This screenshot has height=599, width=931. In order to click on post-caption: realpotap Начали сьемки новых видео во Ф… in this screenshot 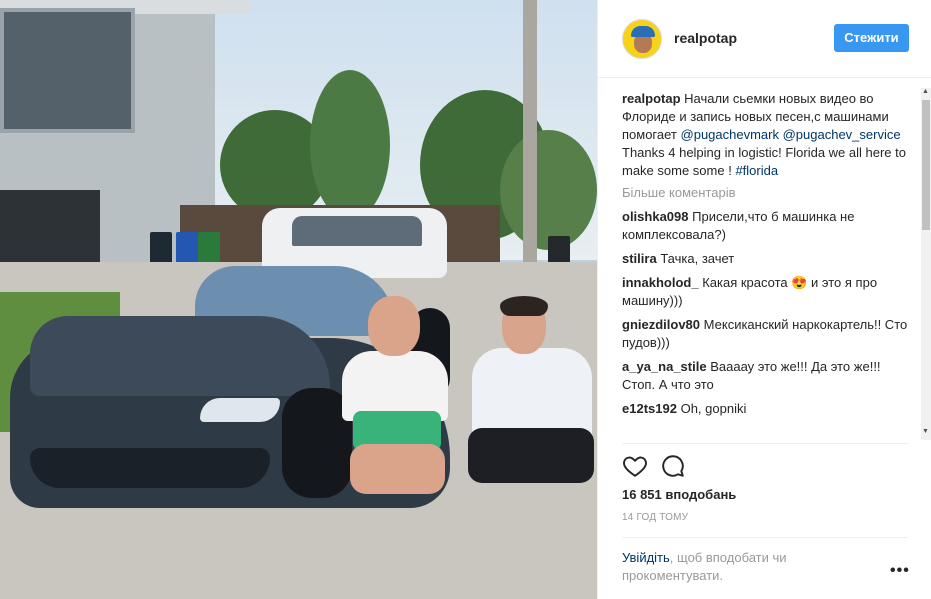, I will do `click(767, 135)`.